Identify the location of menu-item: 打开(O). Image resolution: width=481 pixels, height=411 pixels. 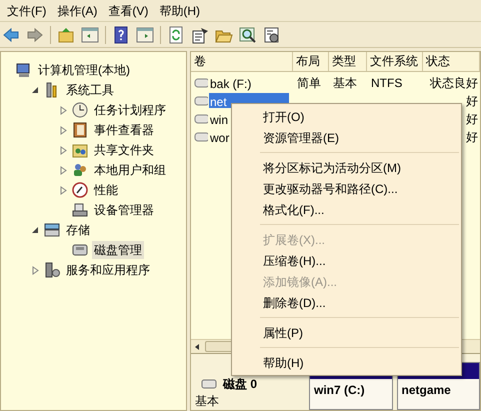
(346, 116).